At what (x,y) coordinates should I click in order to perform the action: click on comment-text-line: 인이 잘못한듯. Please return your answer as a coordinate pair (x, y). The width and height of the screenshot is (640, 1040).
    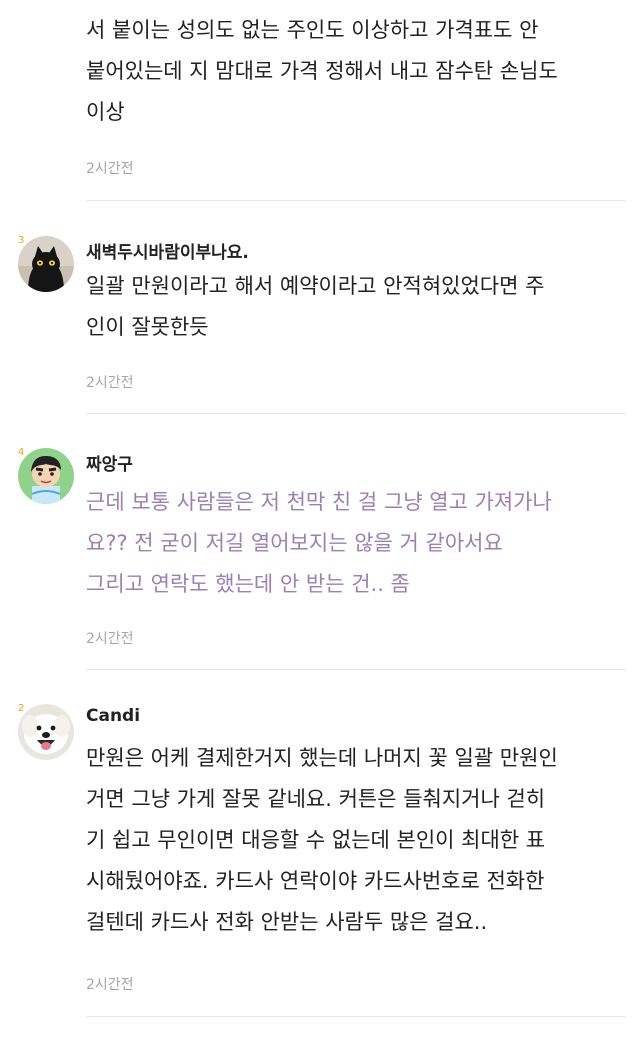
    Looking at the image, I should click on (147, 327).